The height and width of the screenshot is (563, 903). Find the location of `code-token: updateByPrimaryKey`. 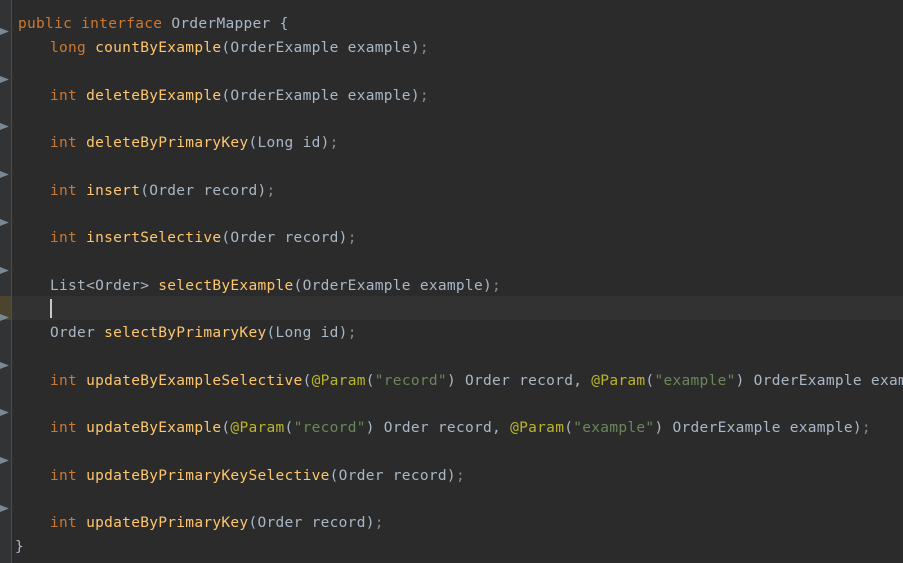

code-token: updateByPrimaryKey is located at coordinates (167, 523).